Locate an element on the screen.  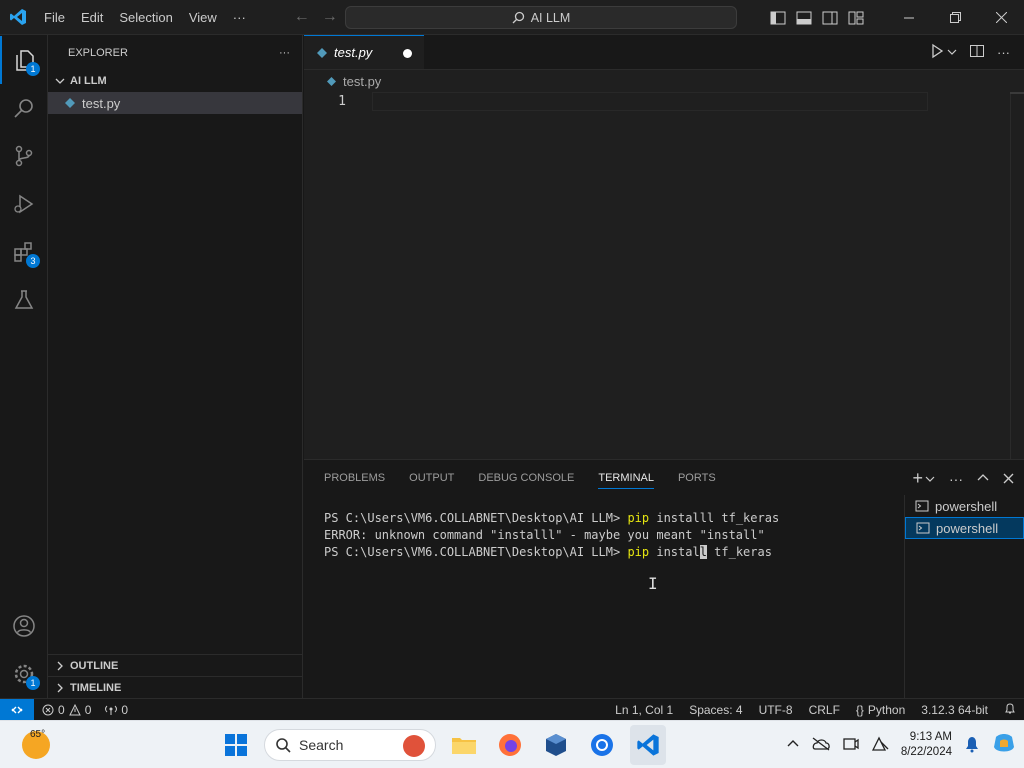
toggle-primary-sidebar-icon is located at coordinates (778, 18).